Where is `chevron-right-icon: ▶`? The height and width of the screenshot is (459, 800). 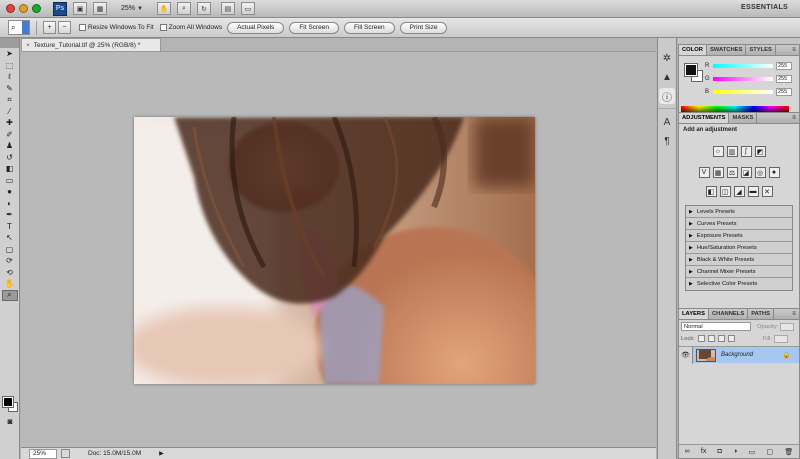
chevron-right-icon: ▶ is located at coordinates (161, 453).